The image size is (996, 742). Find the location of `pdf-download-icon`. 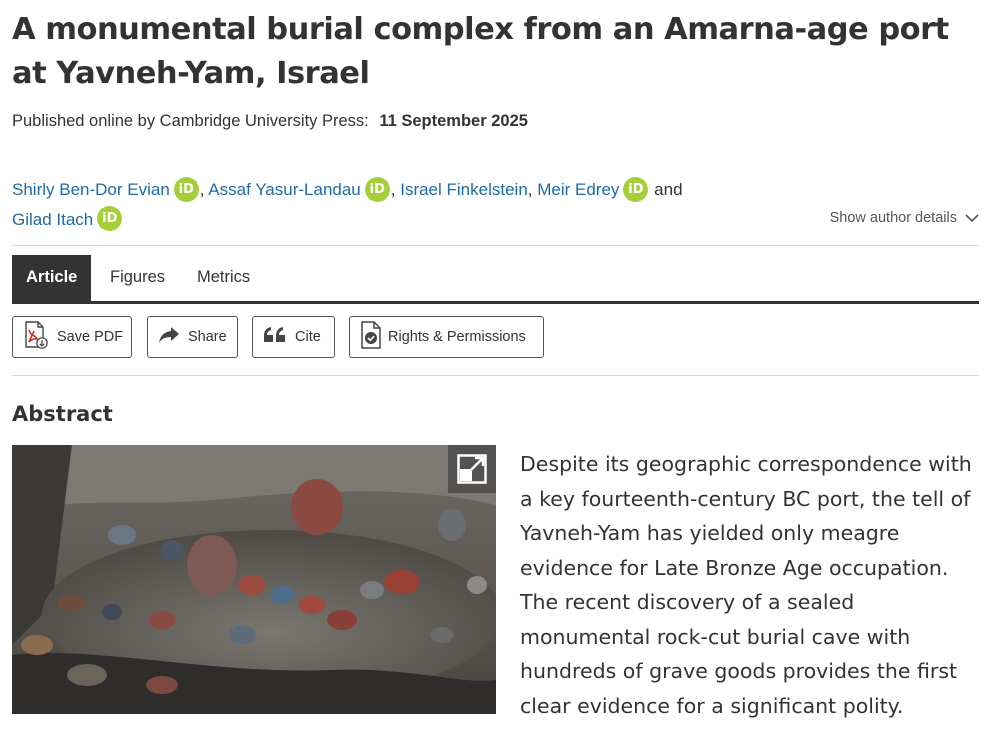

pdf-download-icon is located at coordinates (36, 337).